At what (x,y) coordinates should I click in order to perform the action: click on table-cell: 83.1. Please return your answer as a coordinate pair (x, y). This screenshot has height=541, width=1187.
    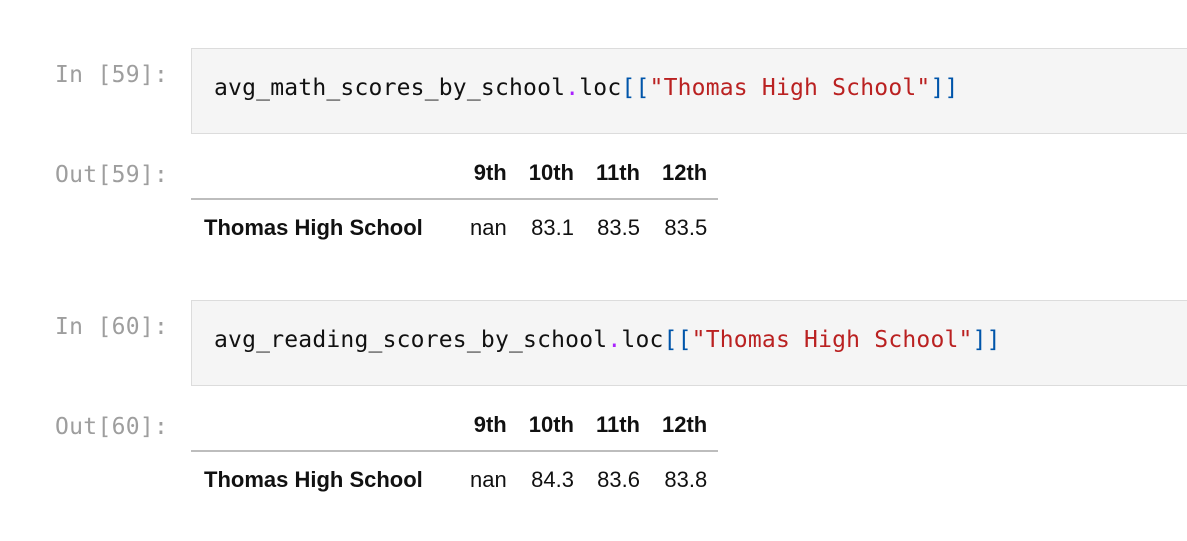
    Looking at the image, I should click on (552, 227).